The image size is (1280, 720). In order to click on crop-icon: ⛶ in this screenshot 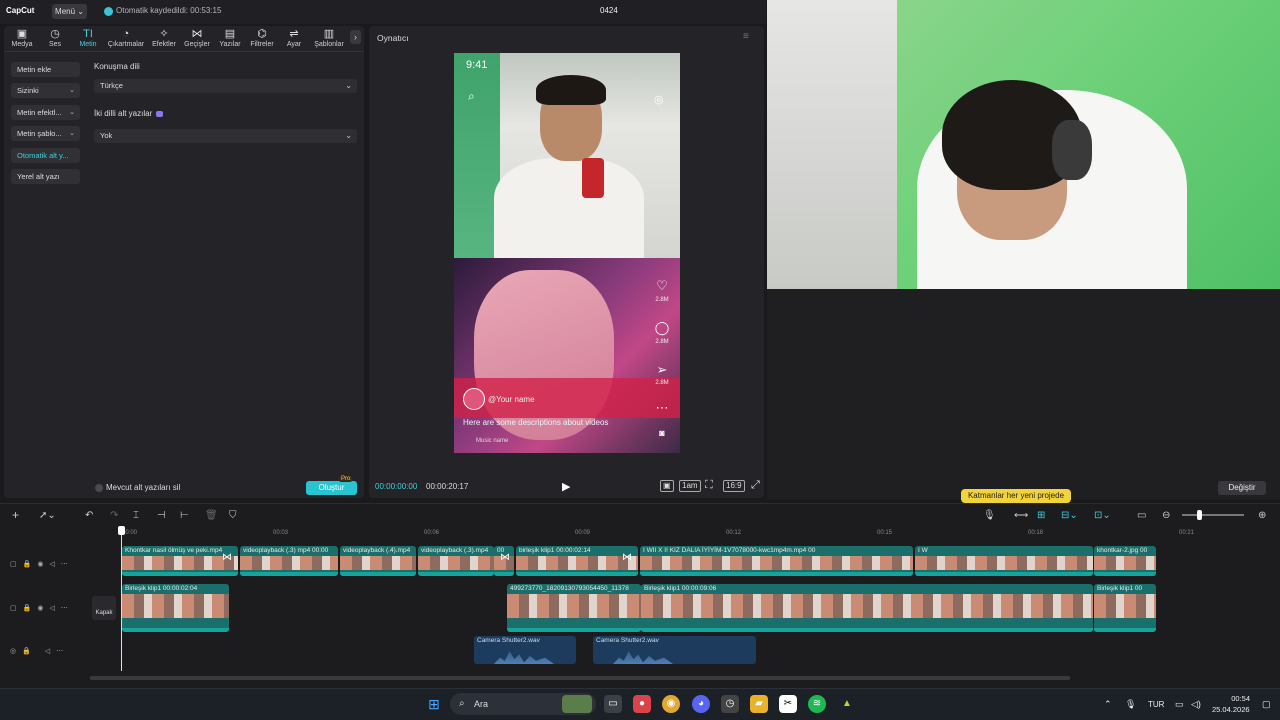, I will do `click(709, 485)`.